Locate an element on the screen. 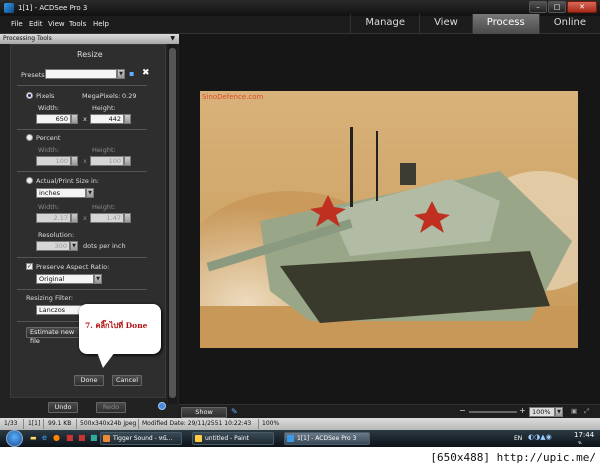 Image resolution: width=600 pixels, height=469 pixels. actual-width-input: 2.17 is located at coordinates (53, 218).